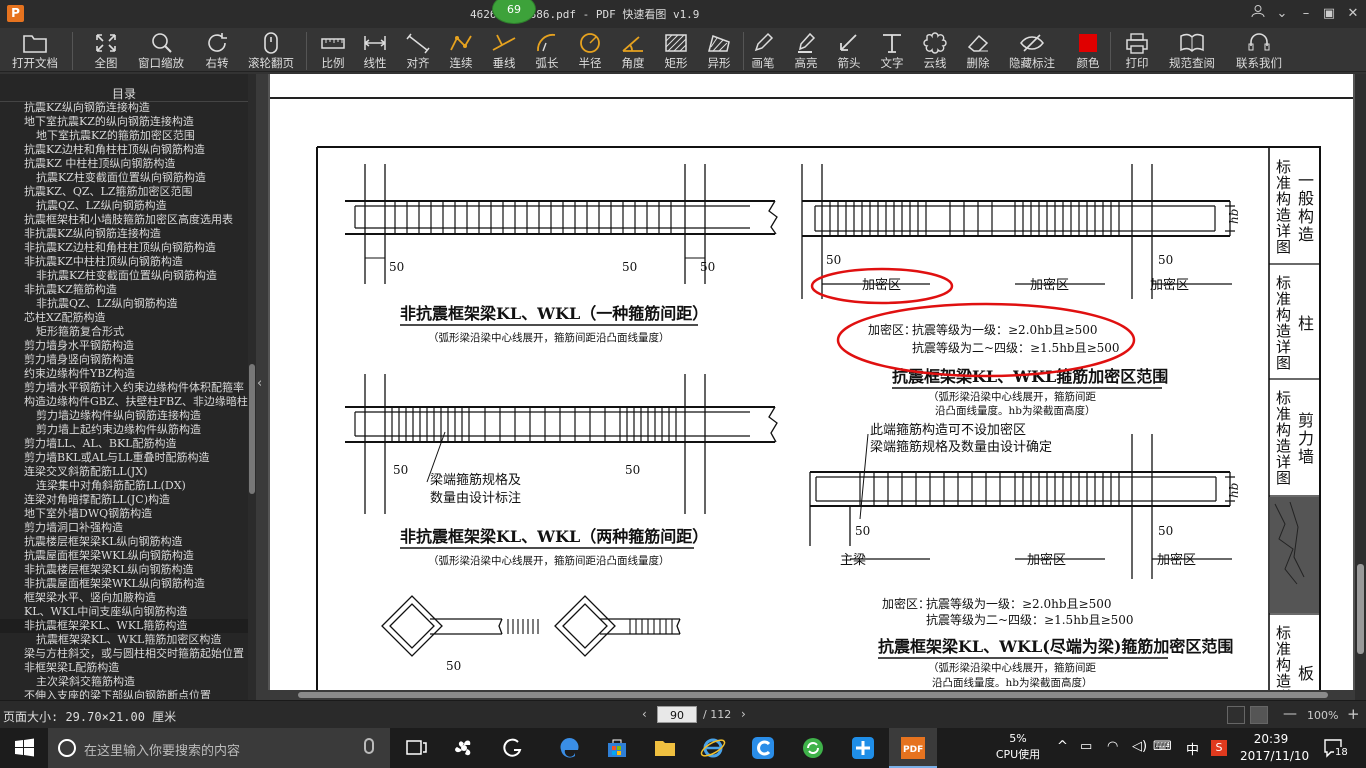  Describe the element at coordinates (665, 748) in the screenshot. I see `taskbar-app-explorer` at that location.